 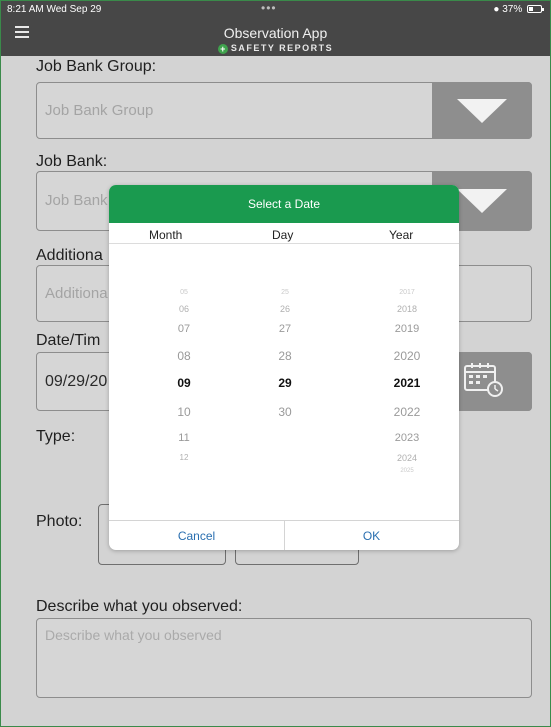 I want to click on job-bank-group-dropdown-button, so click(x=482, y=110).